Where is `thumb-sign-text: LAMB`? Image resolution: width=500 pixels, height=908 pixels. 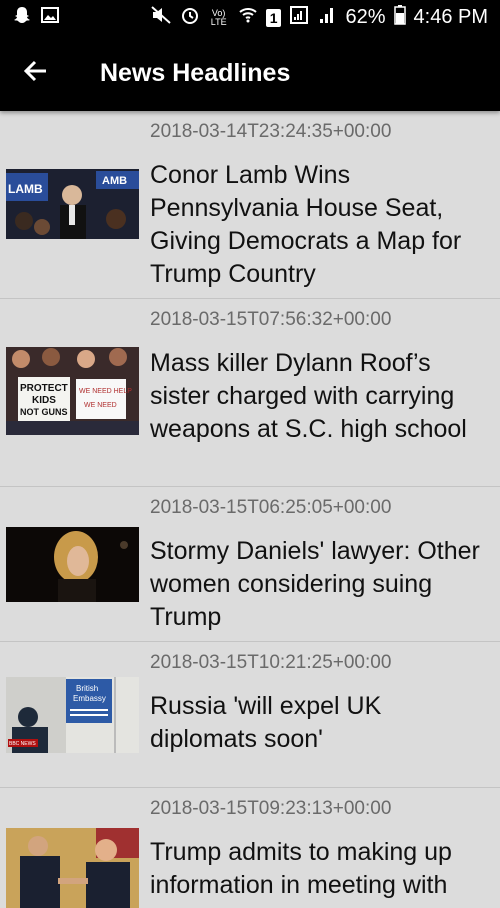
thumb-sign-text: LAMB is located at coordinates (25, 189).